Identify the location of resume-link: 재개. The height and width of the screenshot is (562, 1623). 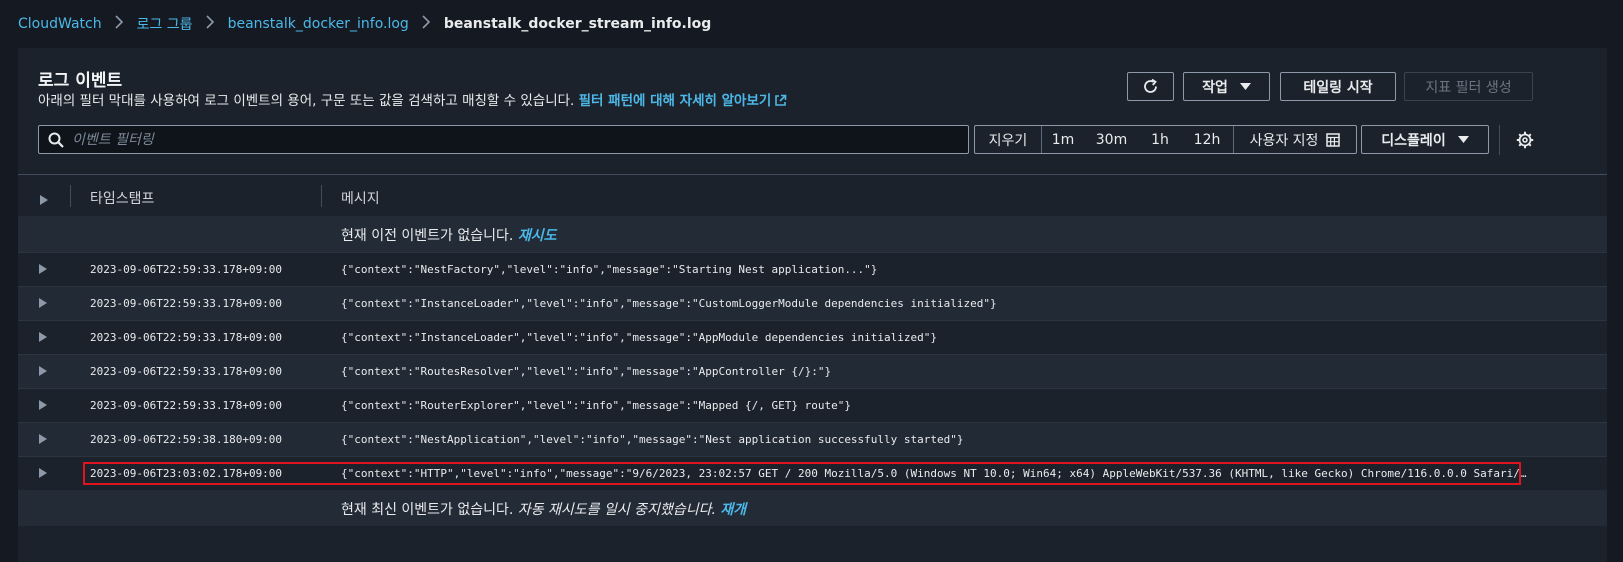
(733, 510).